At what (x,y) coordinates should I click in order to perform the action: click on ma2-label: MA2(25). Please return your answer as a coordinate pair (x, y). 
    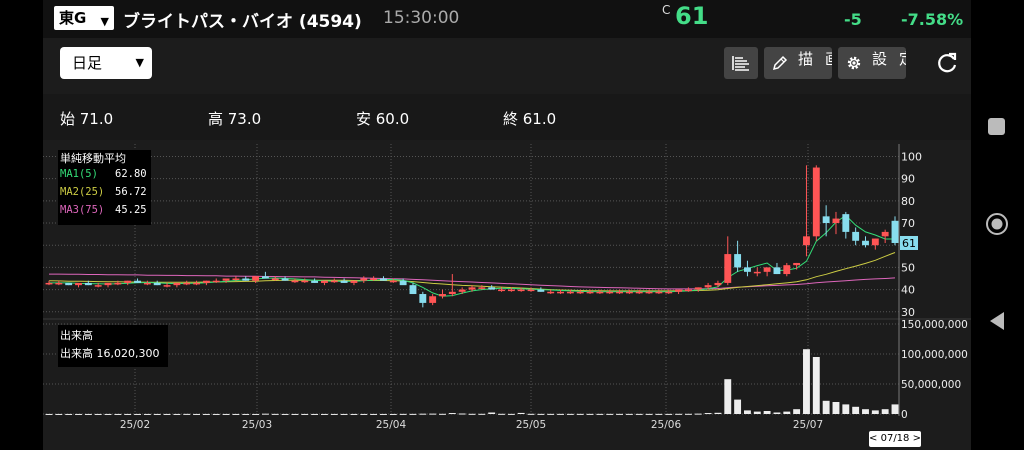
    Looking at the image, I should click on (82, 192).